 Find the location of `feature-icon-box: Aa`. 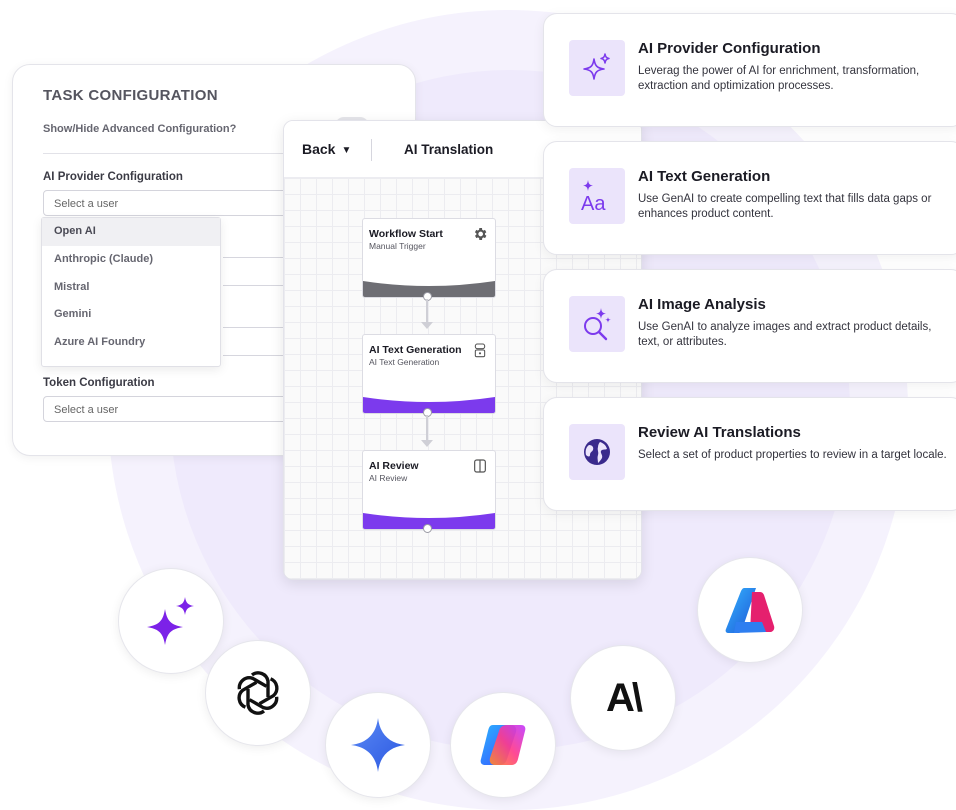

feature-icon-box: Aa is located at coordinates (597, 196).